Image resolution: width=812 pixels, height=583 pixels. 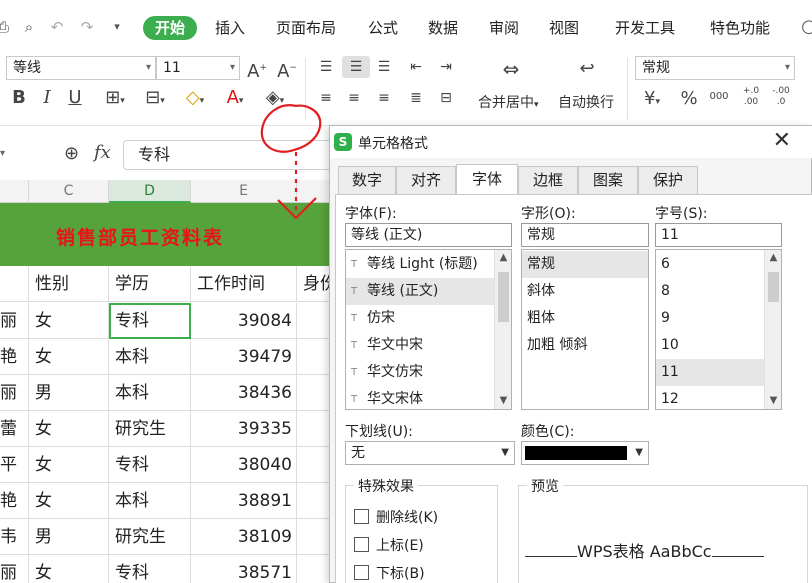 I want to click on merge-center-icon: ⇔, so click(x=511, y=69).